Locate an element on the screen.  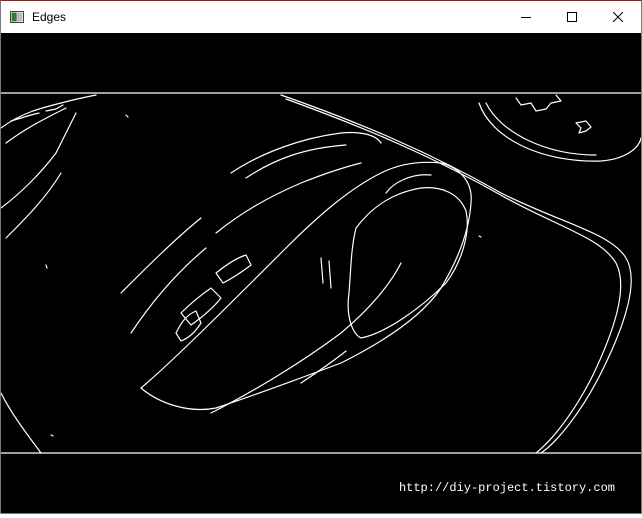
window-title: Edges is located at coordinates (49, 17).